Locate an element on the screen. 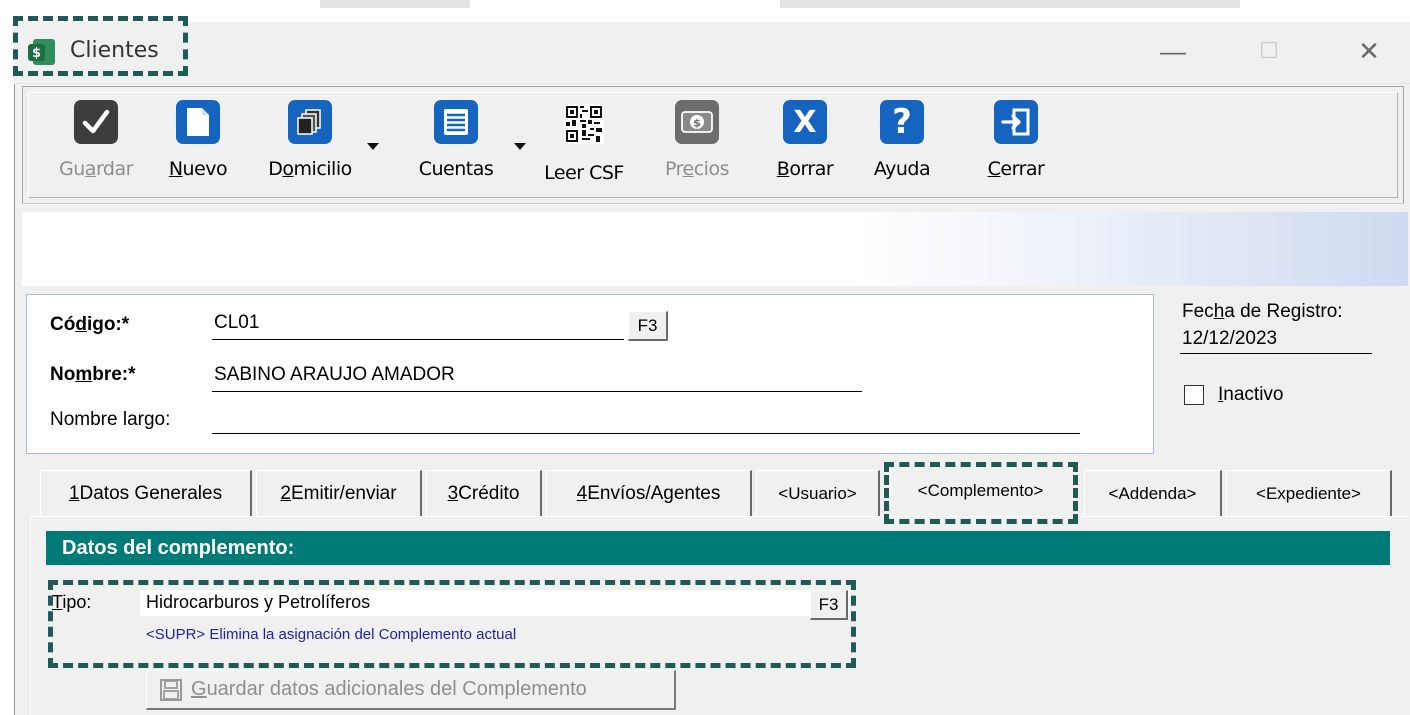  guardar-label: Guardar is located at coordinates (96, 169).